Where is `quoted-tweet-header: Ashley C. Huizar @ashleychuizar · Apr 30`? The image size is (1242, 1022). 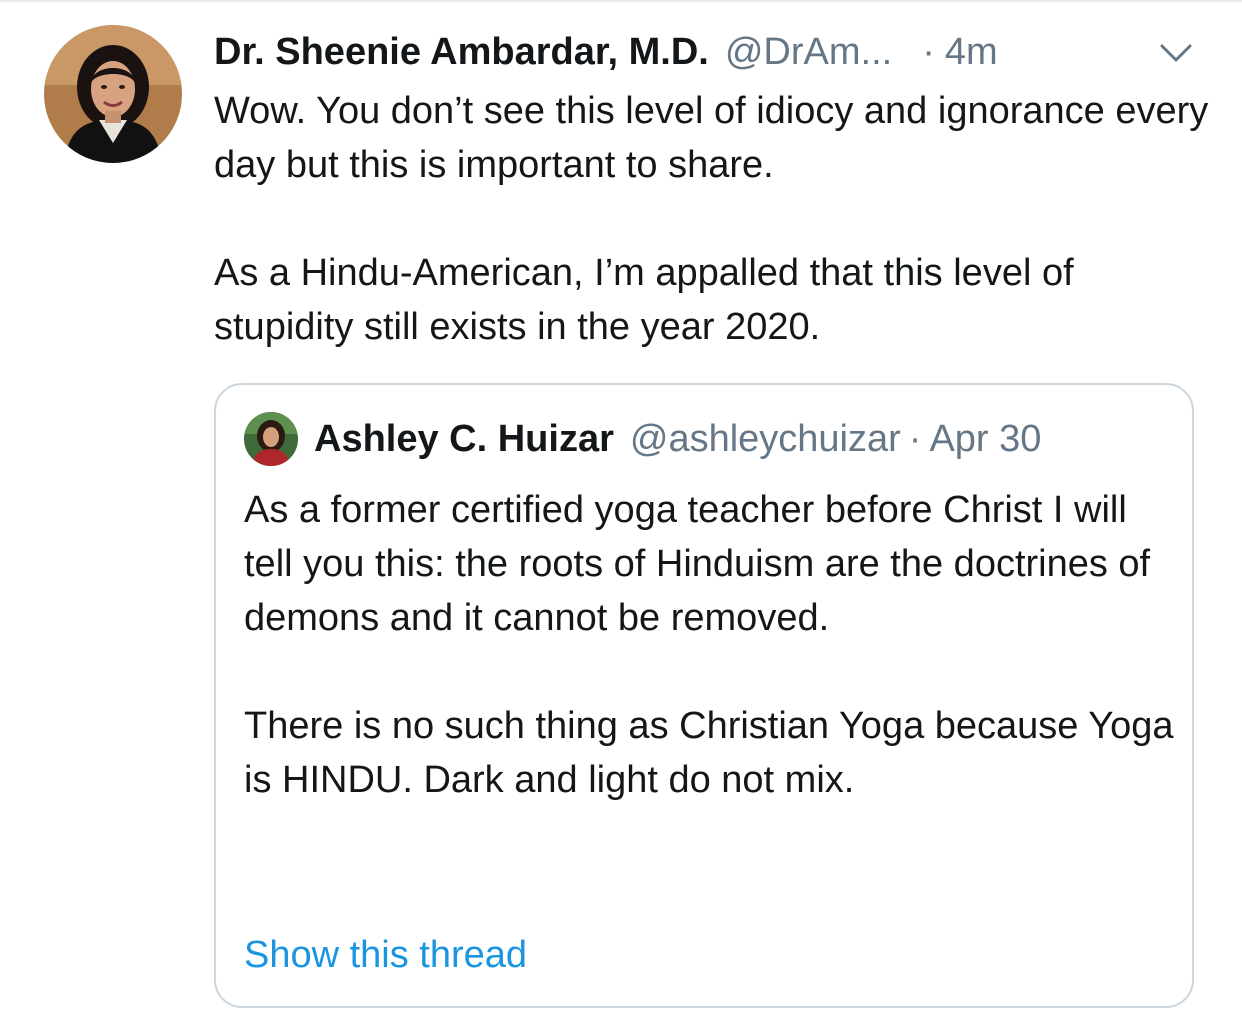 quoted-tweet-header: Ashley C. Huizar @ashleychuizar · Apr 30 is located at coordinates (677, 439).